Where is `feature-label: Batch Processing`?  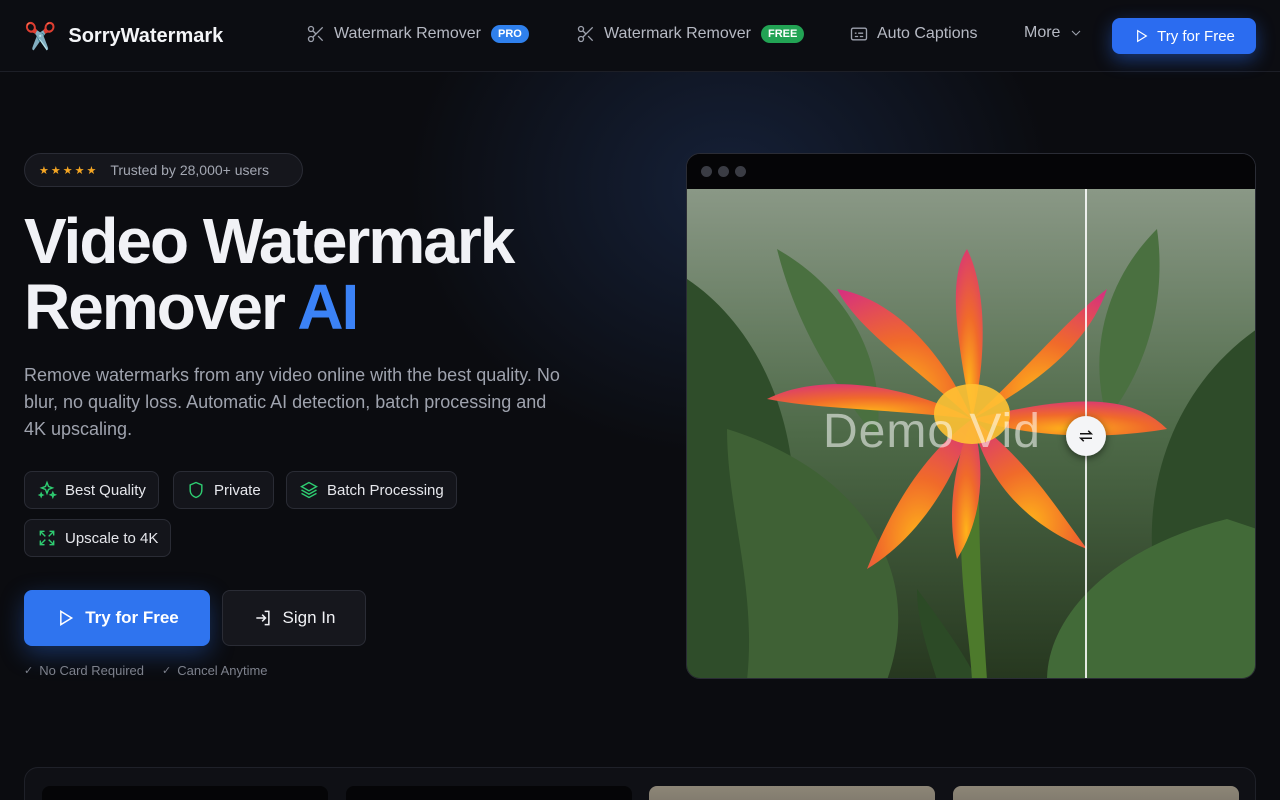 feature-label: Batch Processing is located at coordinates (385, 490).